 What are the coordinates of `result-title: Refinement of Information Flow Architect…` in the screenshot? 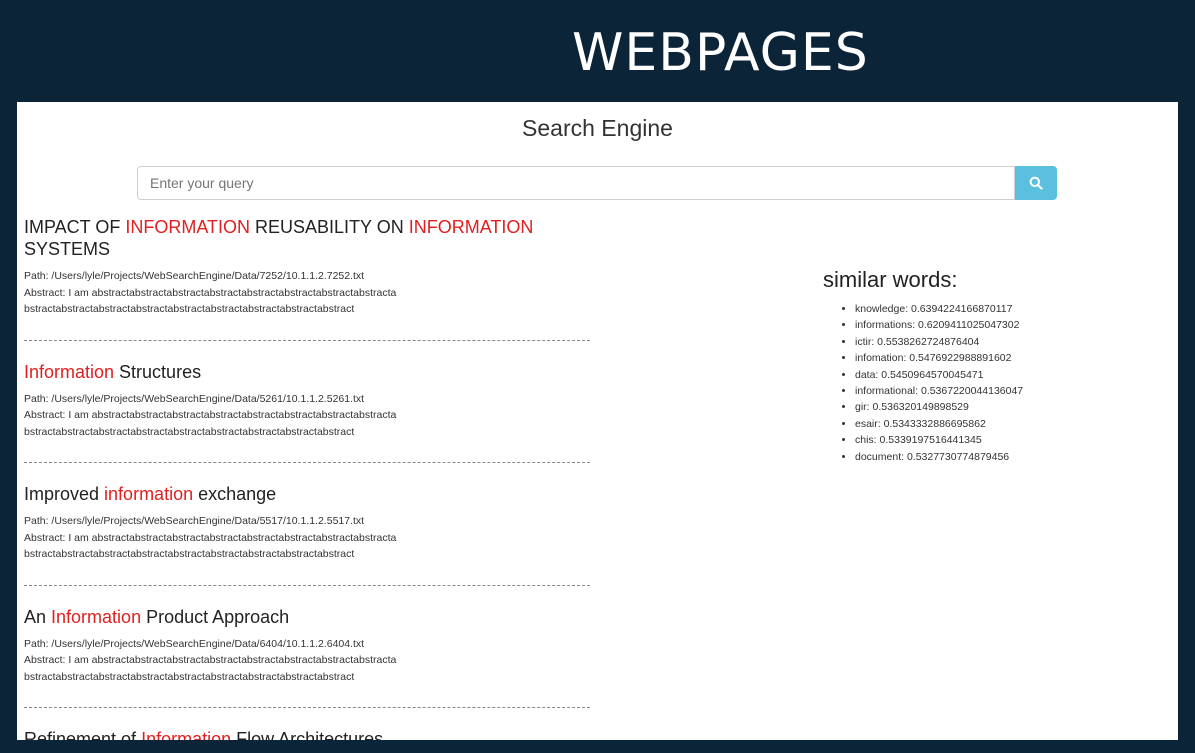 It's located at (307, 734).